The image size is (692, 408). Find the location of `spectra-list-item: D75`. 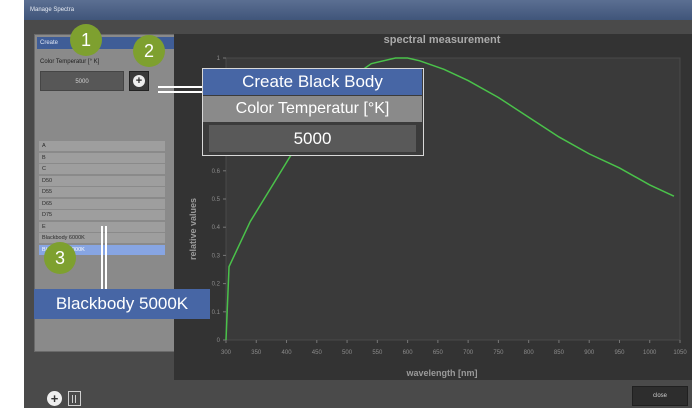

spectra-list-item: D75 is located at coordinates (102, 215).